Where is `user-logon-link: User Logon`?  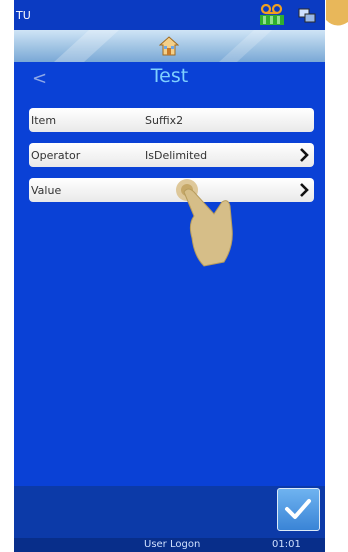
user-logon-link: User Logon is located at coordinates (172, 544).